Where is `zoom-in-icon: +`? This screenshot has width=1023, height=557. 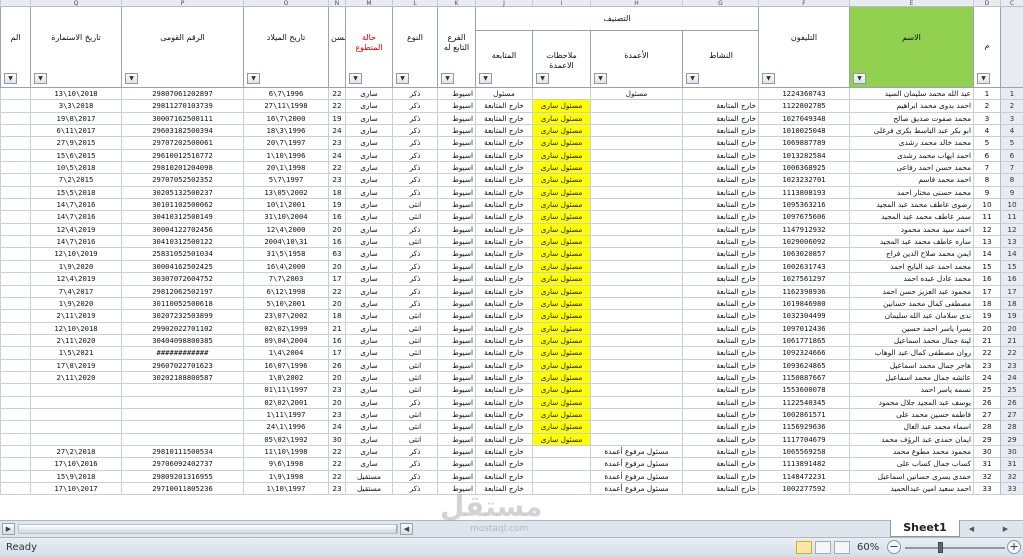 zoom-in-icon: + is located at coordinates (1014, 547).